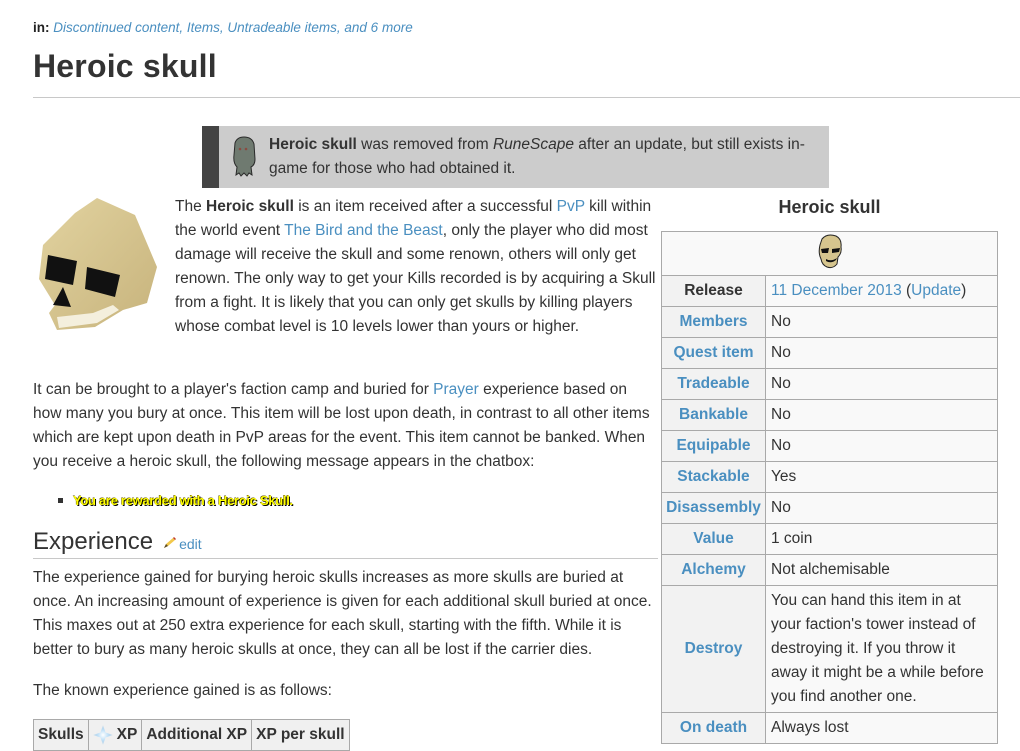 The image size is (1020, 751). Describe the element at coordinates (60, 500) in the screenshot. I see `bullet-icon` at that location.